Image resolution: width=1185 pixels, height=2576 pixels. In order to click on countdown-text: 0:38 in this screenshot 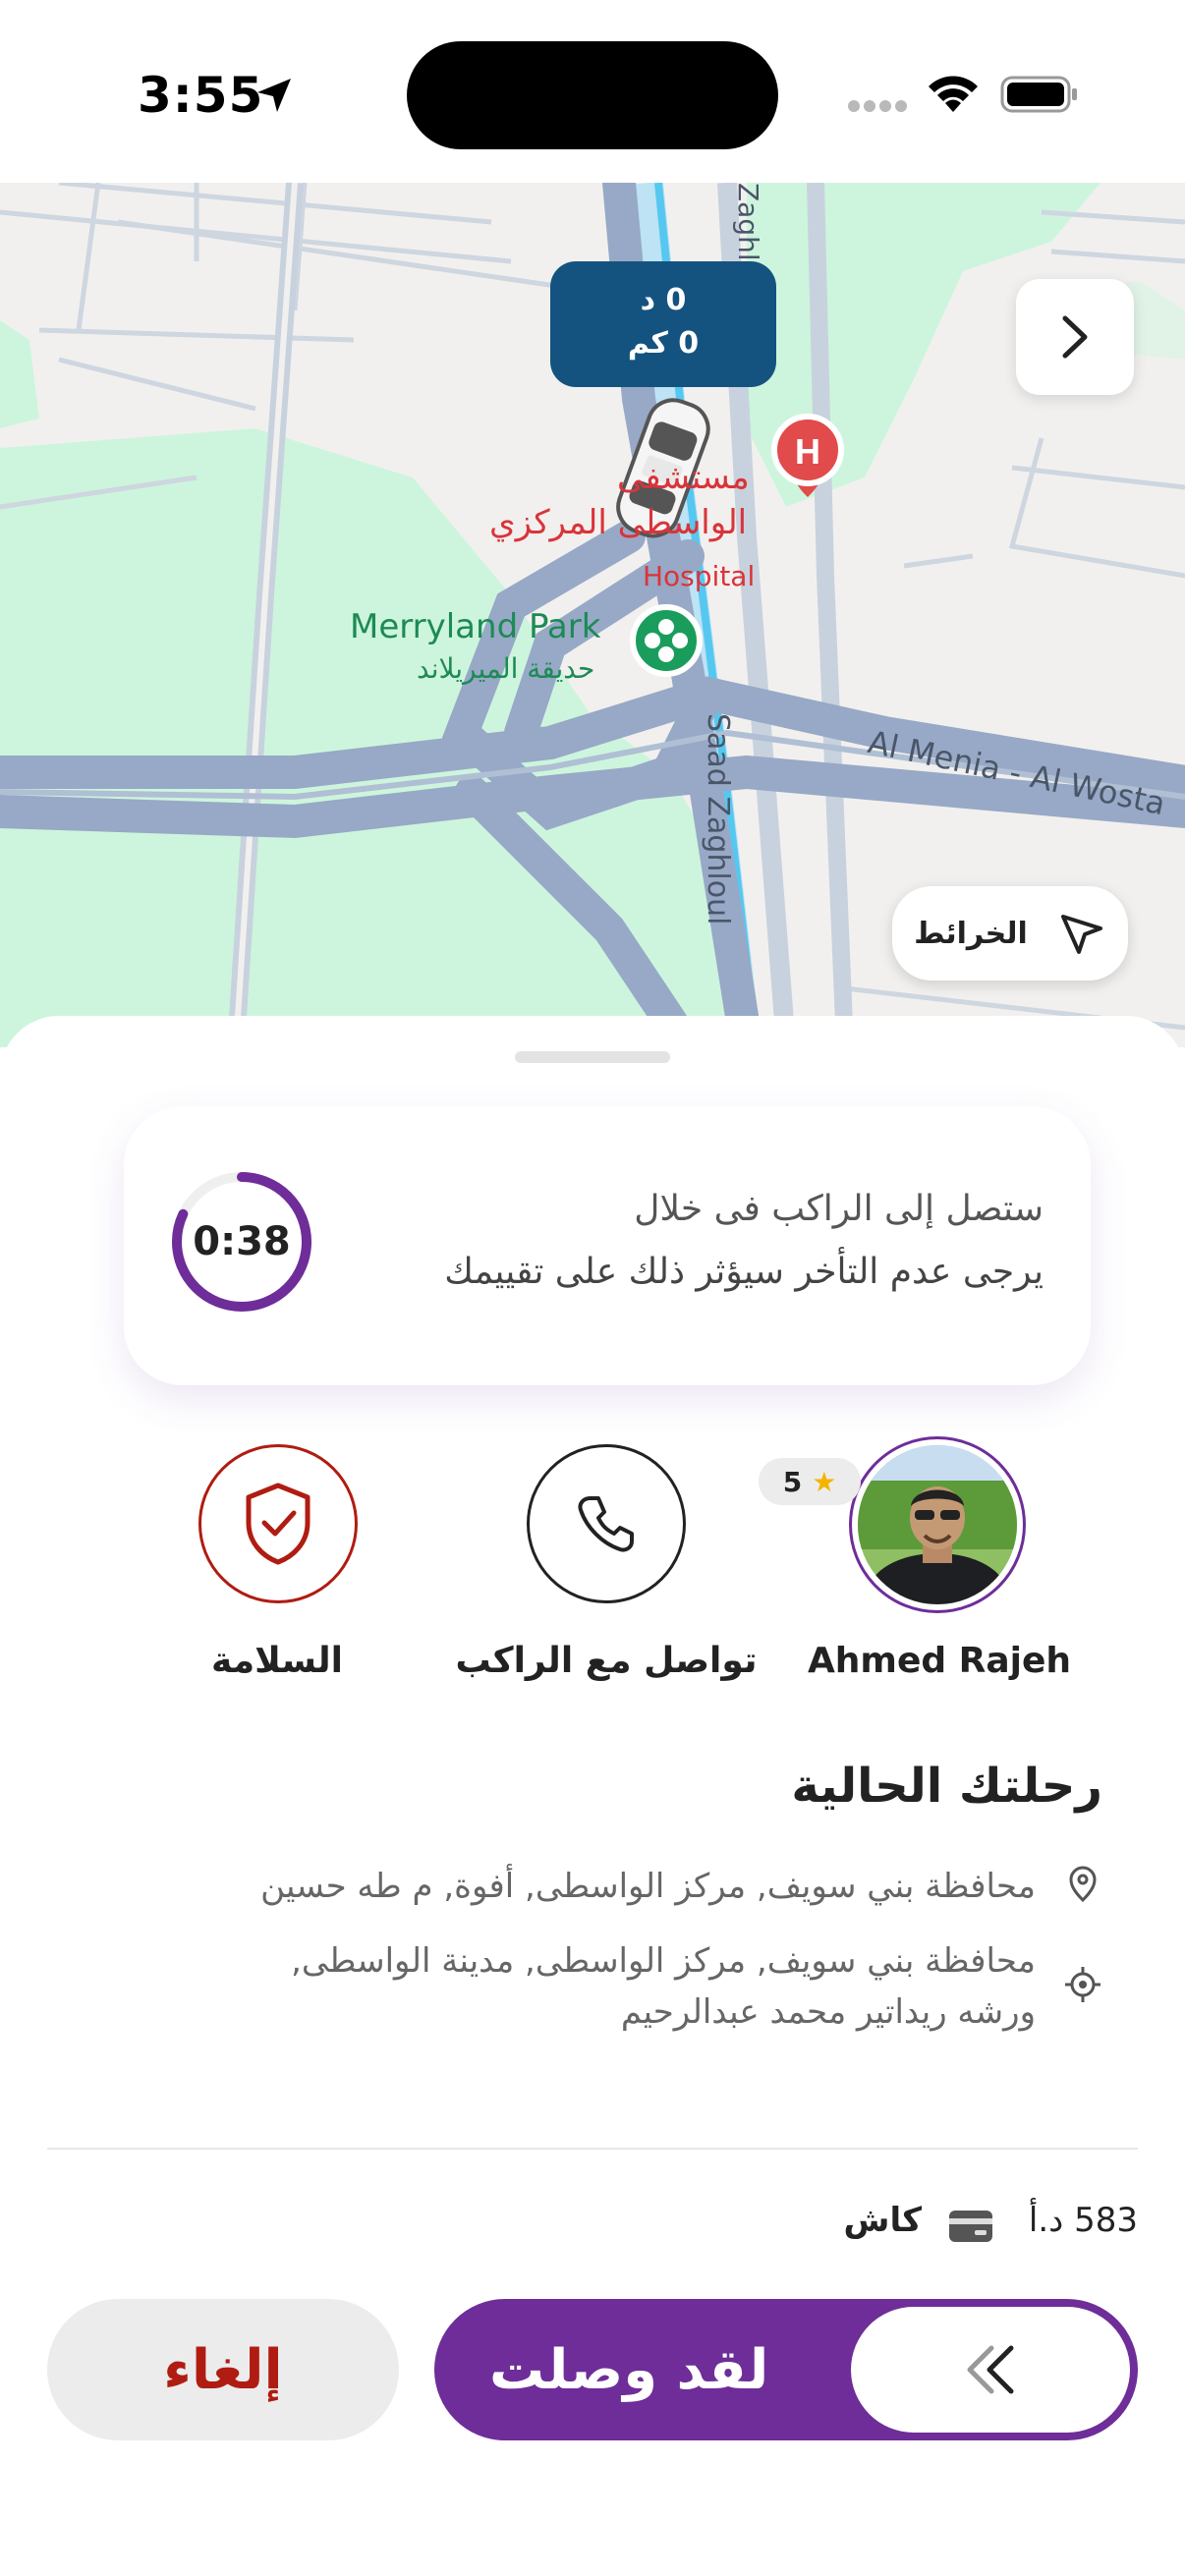, I will do `click(242, 1241)`.